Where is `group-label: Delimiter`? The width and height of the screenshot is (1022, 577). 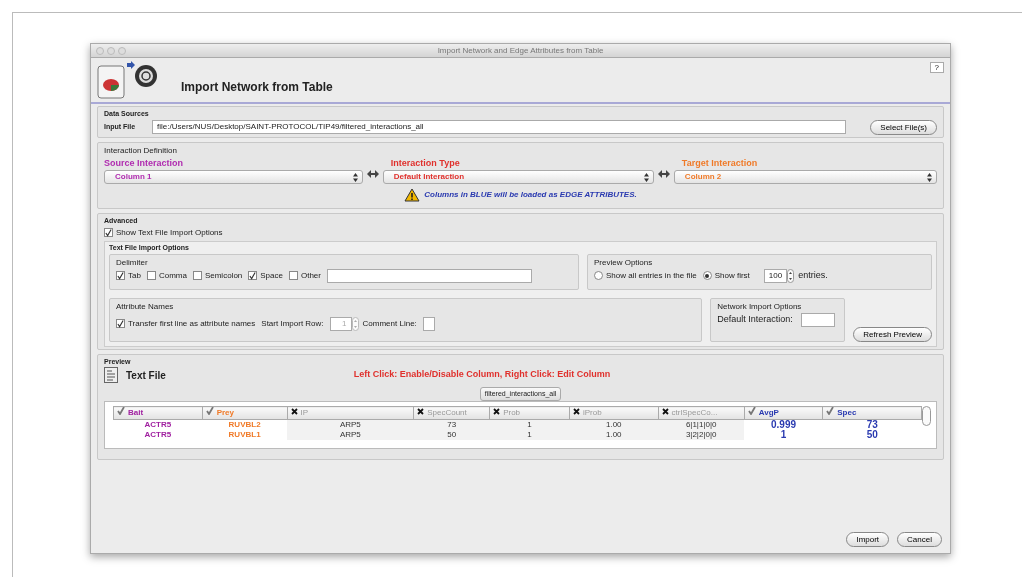 group-label: Delimiter is located at coordinates (132, 262).